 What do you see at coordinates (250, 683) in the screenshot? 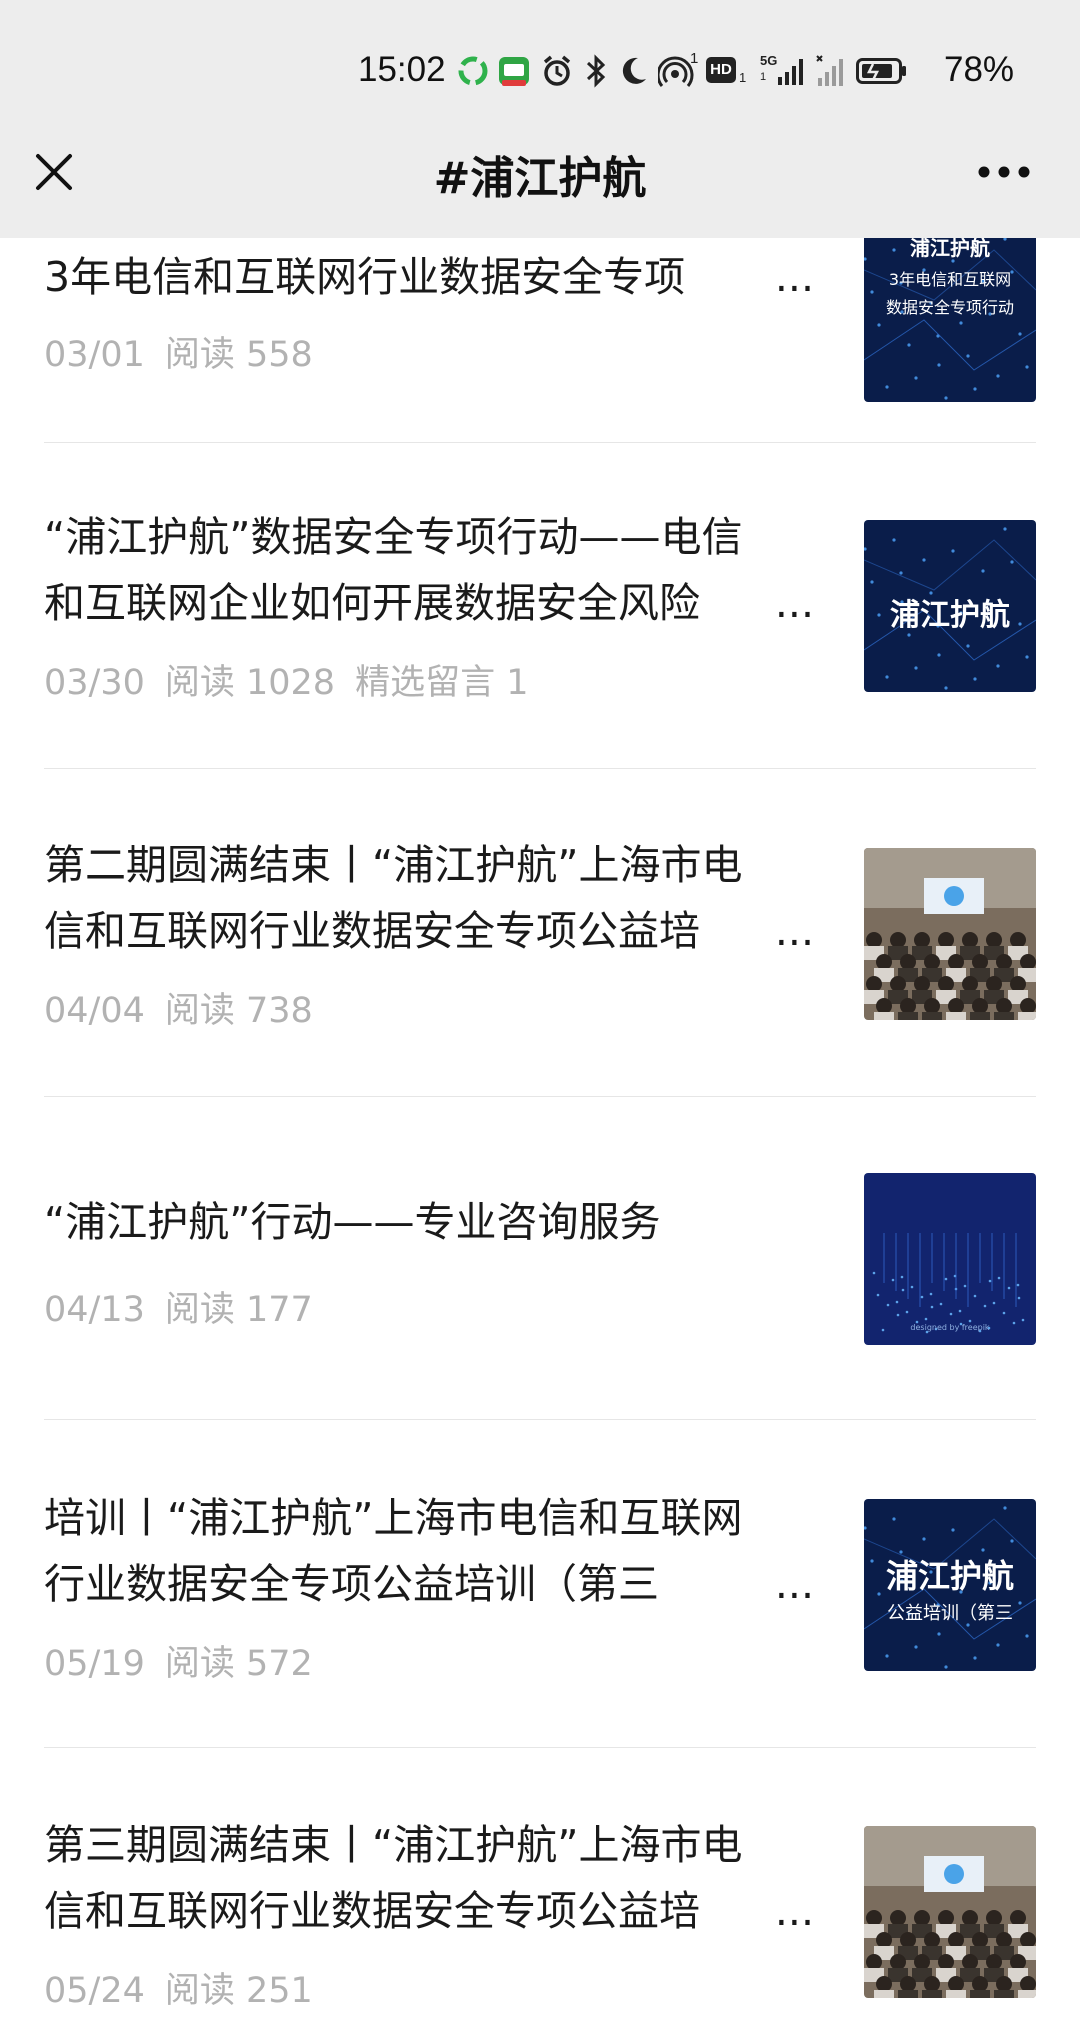
I see `article-reads: 阅读 1028` at bounding box center [250, 683].